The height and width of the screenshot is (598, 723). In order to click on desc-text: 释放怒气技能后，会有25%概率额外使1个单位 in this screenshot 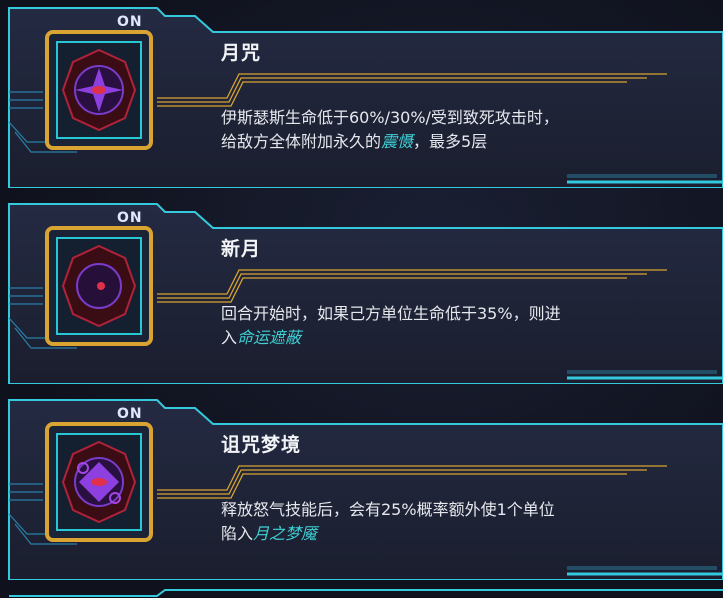, I will do `click(388, 509)`.